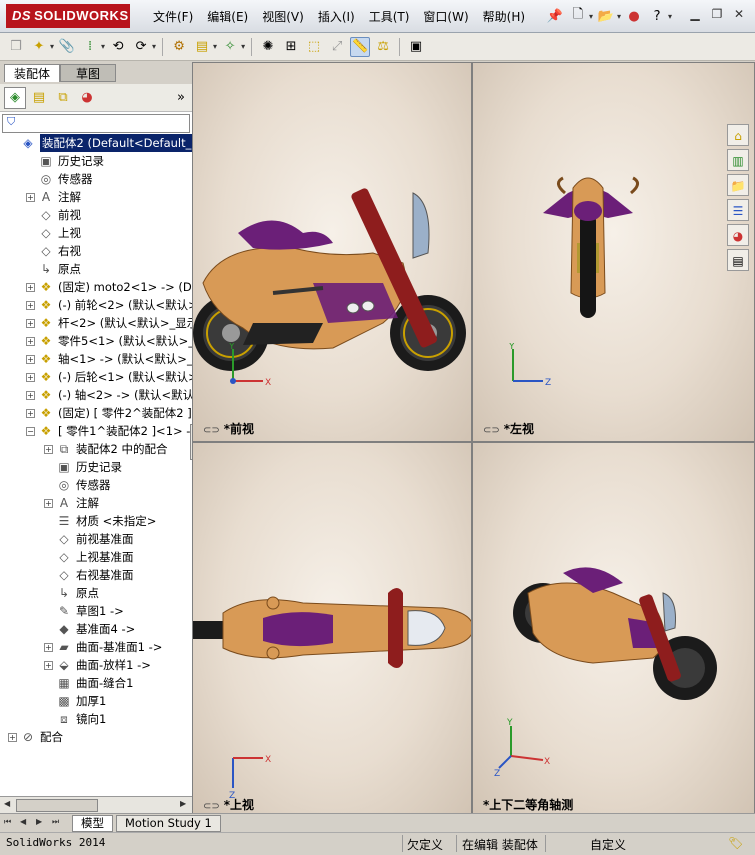  Describe the element at coordinates (500, 845) in the screenshot. I see `status-editing: 在编辑 装配体` at that location.